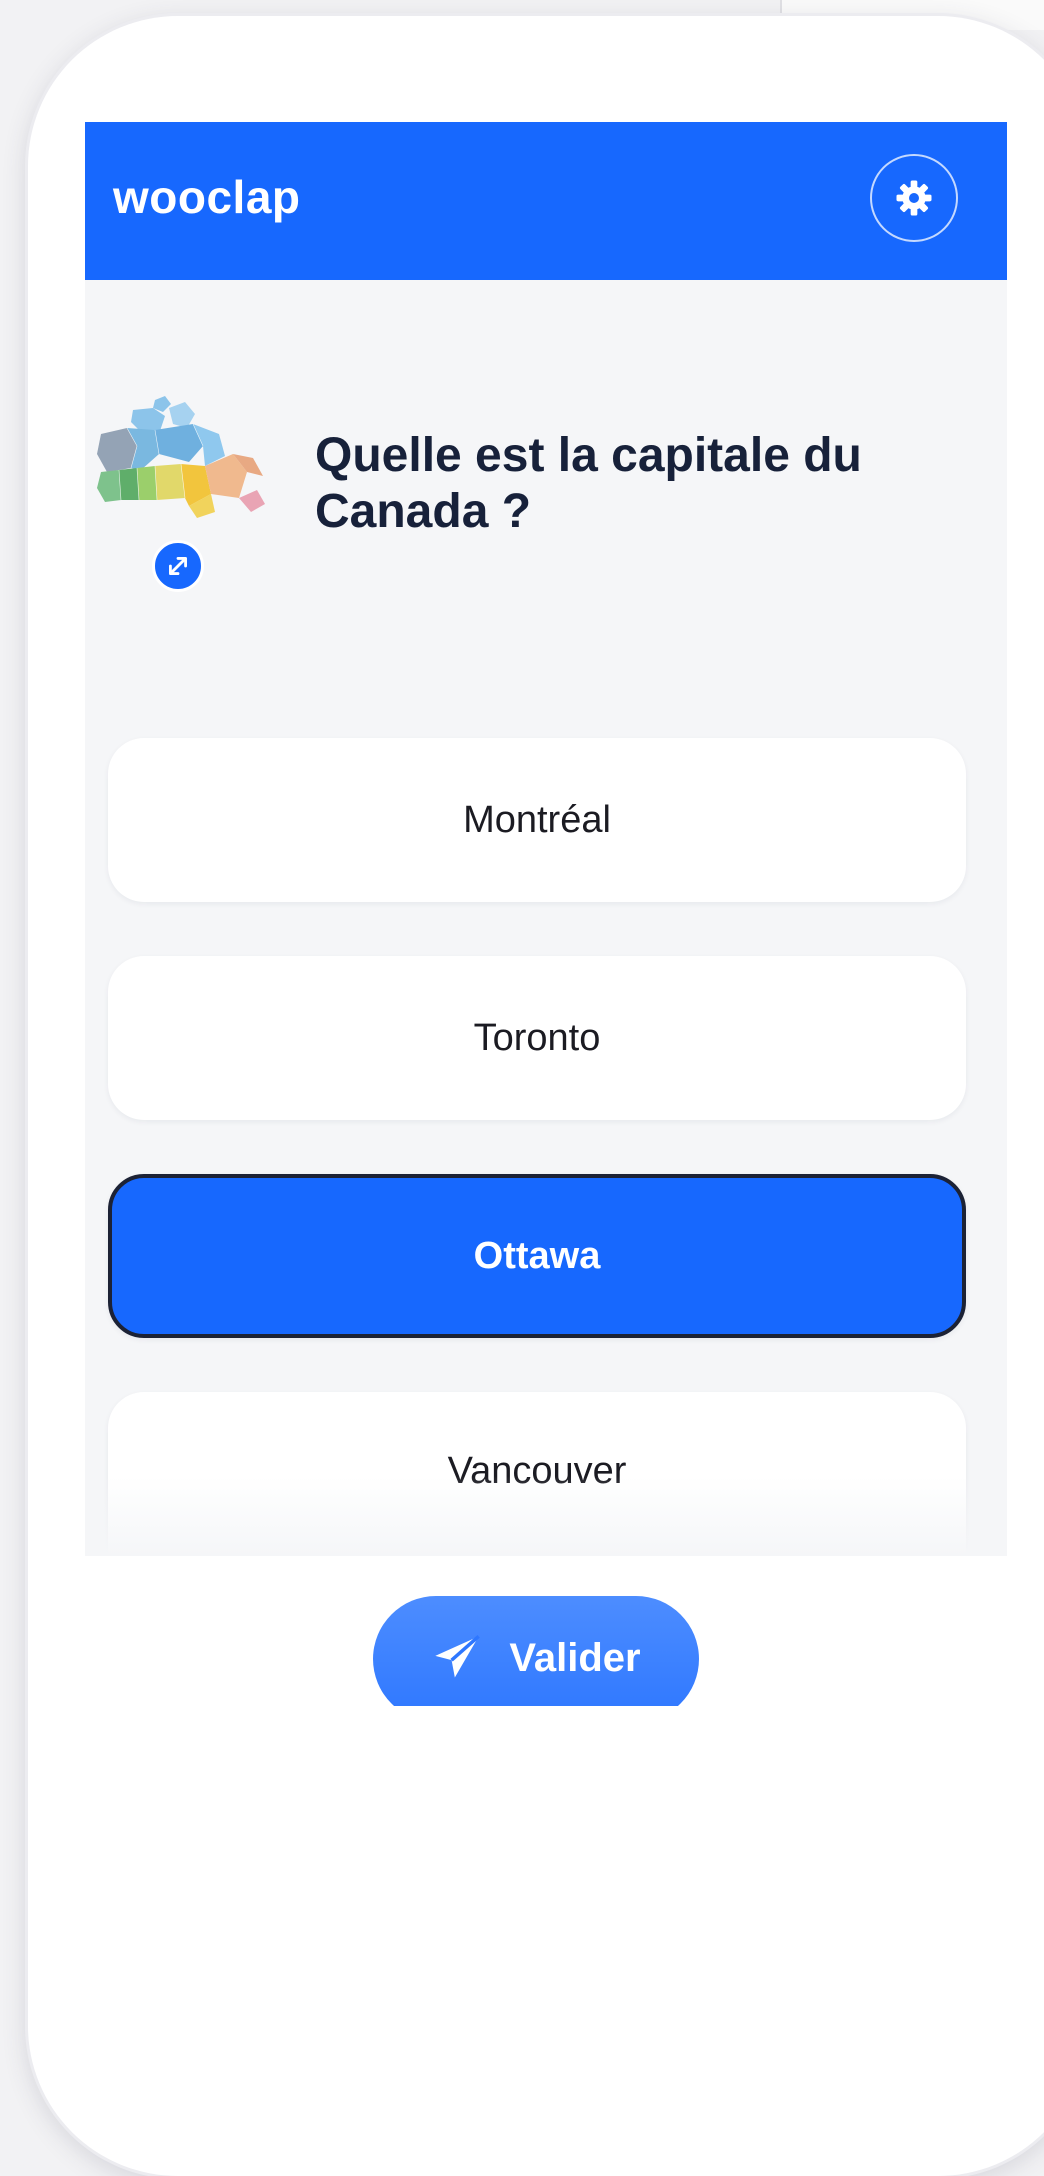 Image resolution: width=1044 pixels, height=2176 pixels. I want to click on app-logo: wooclap, so click(207, 197).